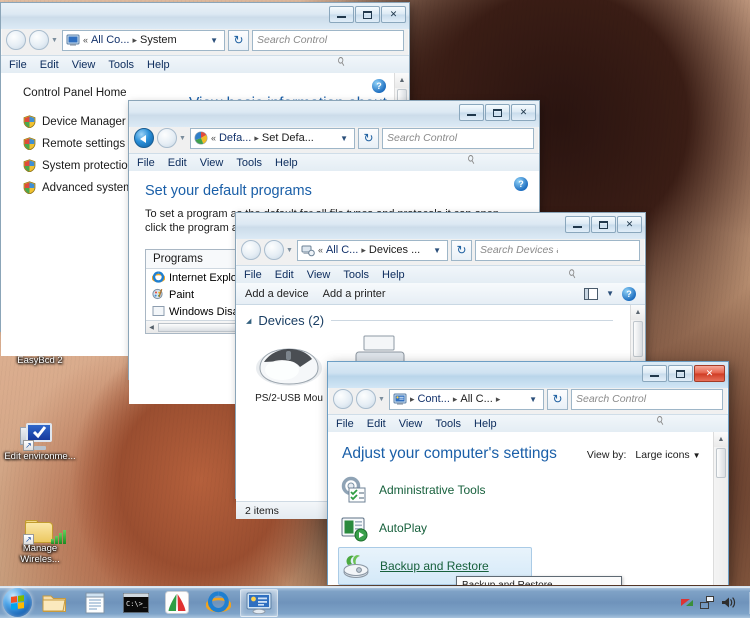  What do you see at coordinates (354, 294) in the screenshot?
I see `add-a-printer-button: Add a printer` at bounding box center [354, 294].